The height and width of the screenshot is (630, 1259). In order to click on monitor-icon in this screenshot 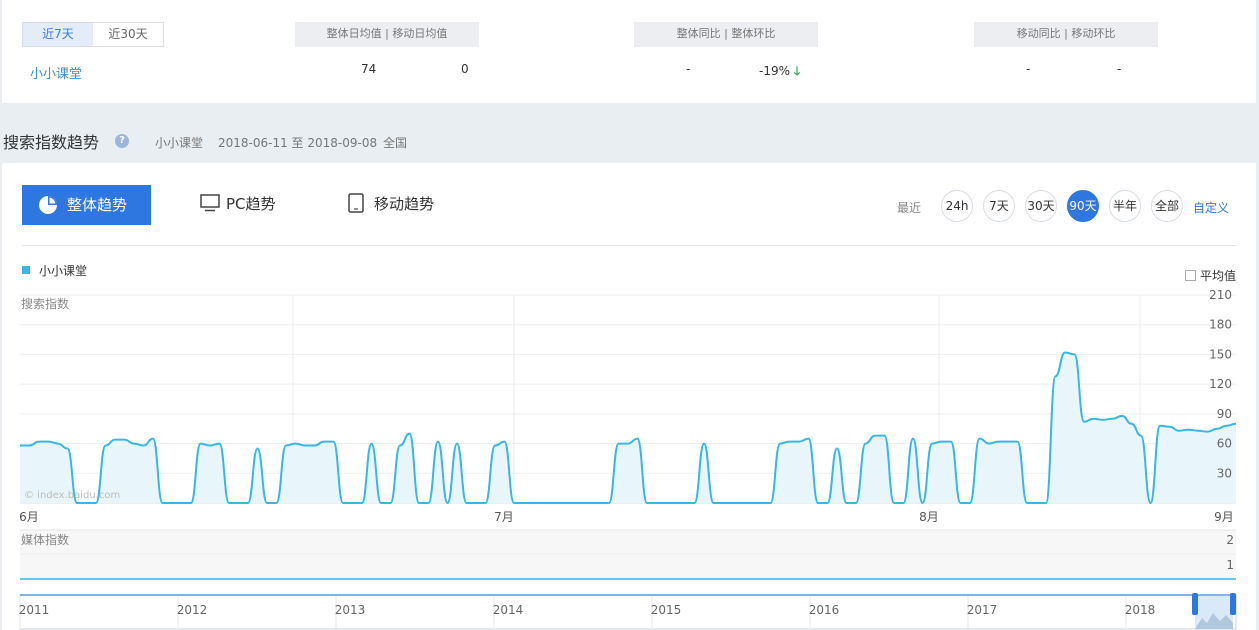, I will do `click(210, 203)`.